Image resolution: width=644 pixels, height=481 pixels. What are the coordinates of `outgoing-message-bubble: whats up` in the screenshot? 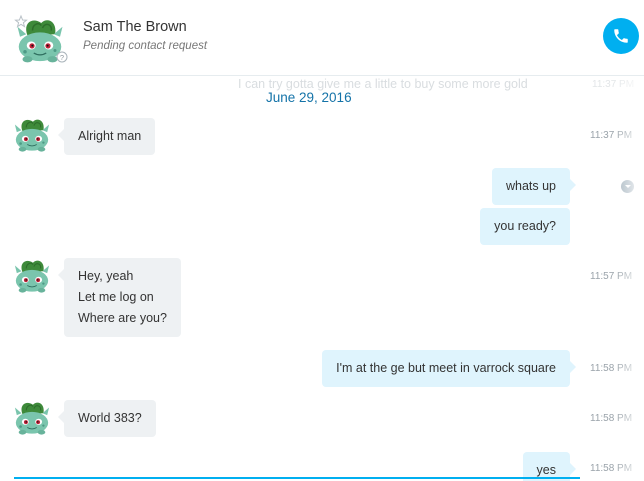 It's located at (534, 186).